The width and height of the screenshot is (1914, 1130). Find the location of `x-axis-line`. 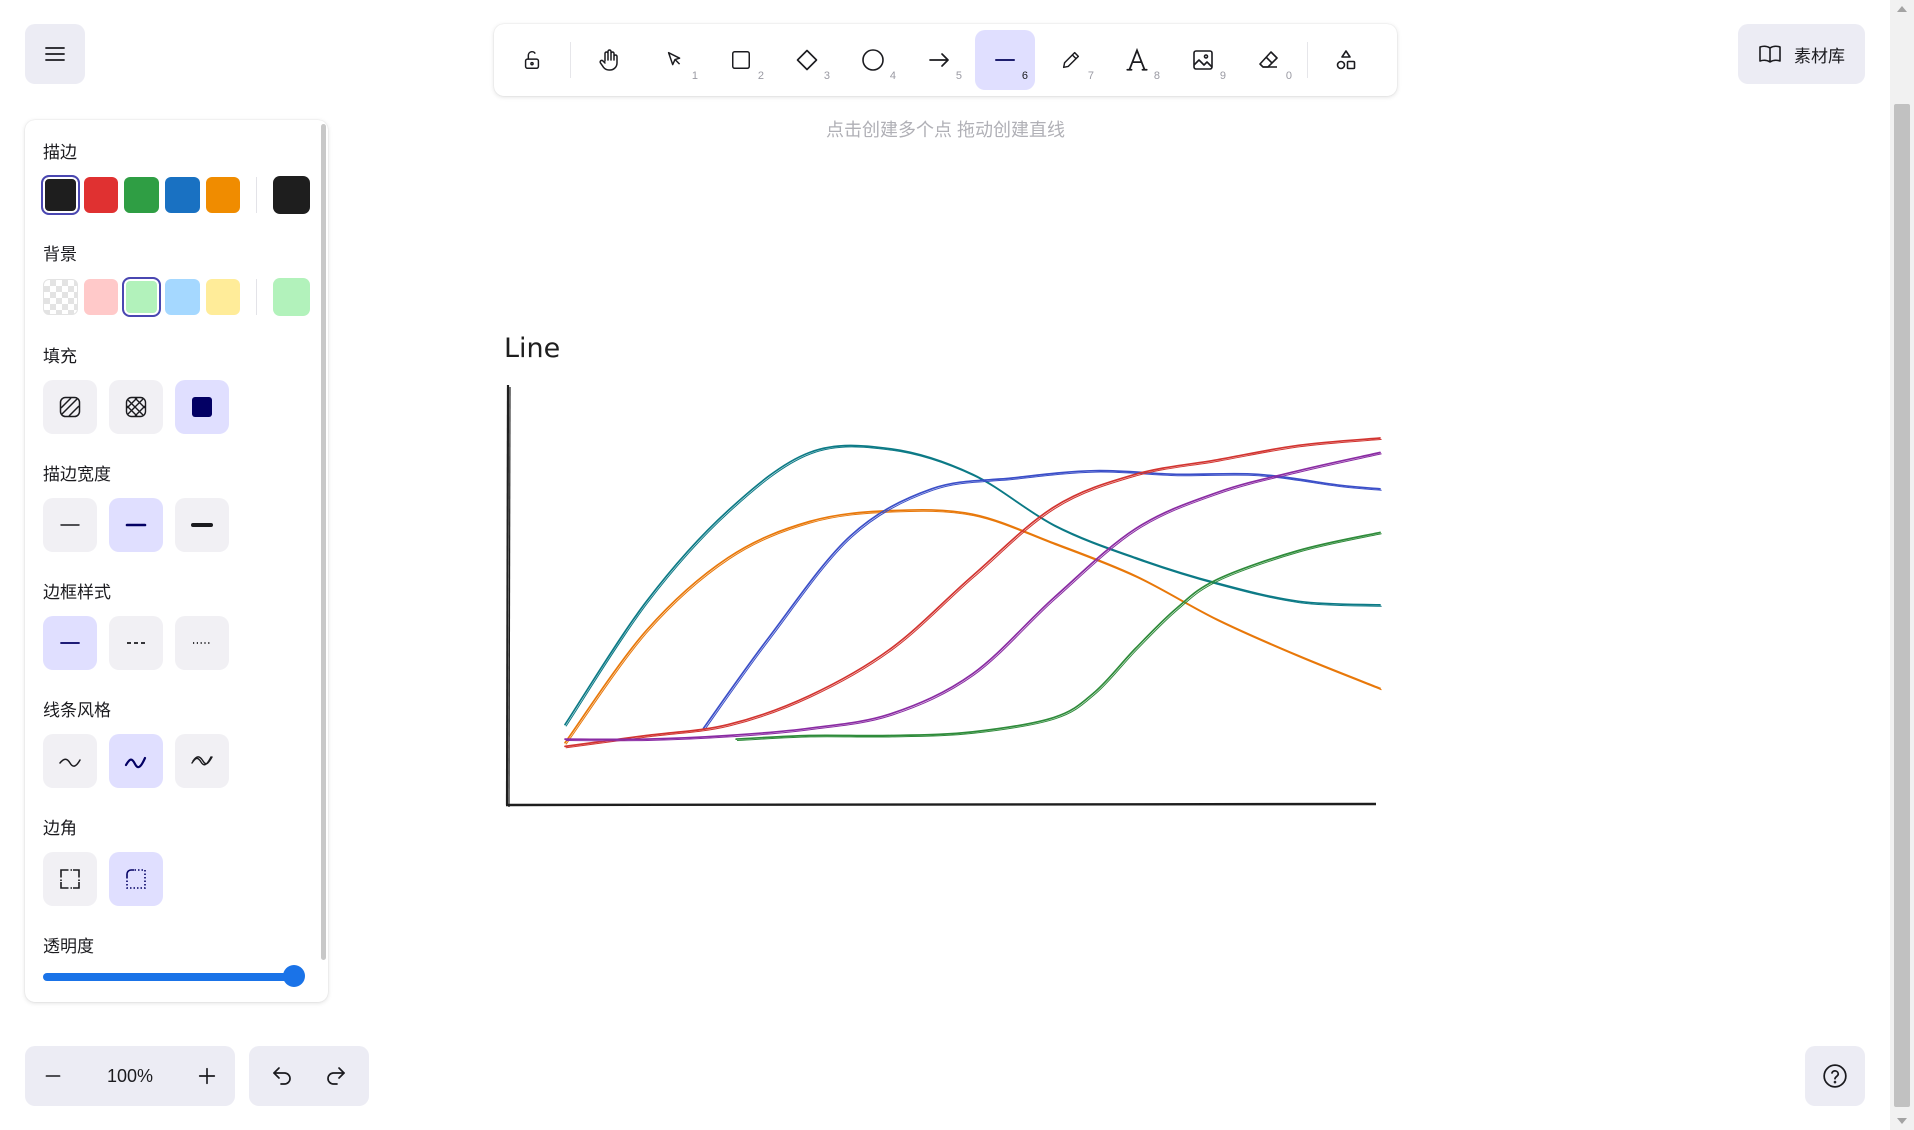

x-axis-line is located at coordinates (941, 804).